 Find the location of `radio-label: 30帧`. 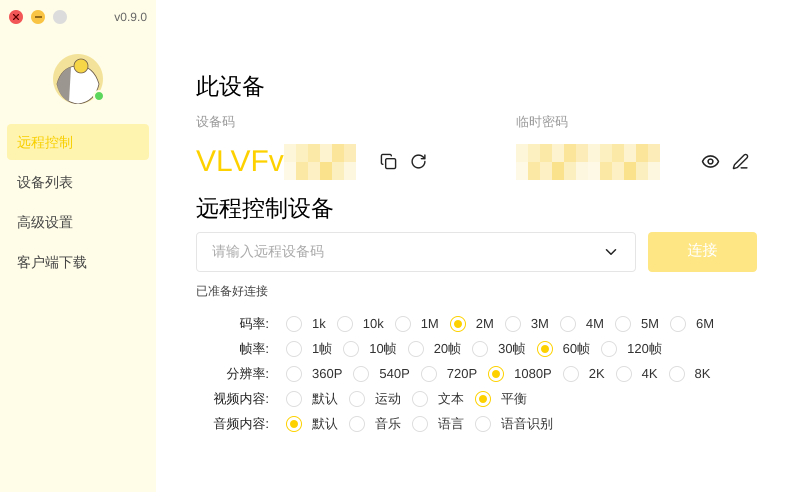

radio-label: 30帧 is located at coordinates (512, 349).